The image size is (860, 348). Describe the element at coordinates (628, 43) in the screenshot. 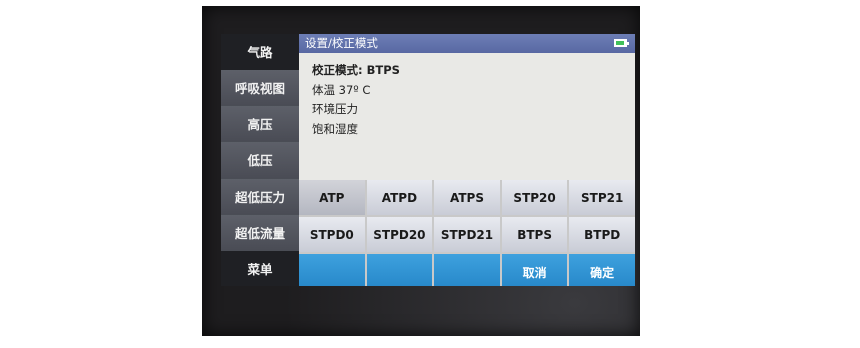

I see `battery-terminal` at that location.